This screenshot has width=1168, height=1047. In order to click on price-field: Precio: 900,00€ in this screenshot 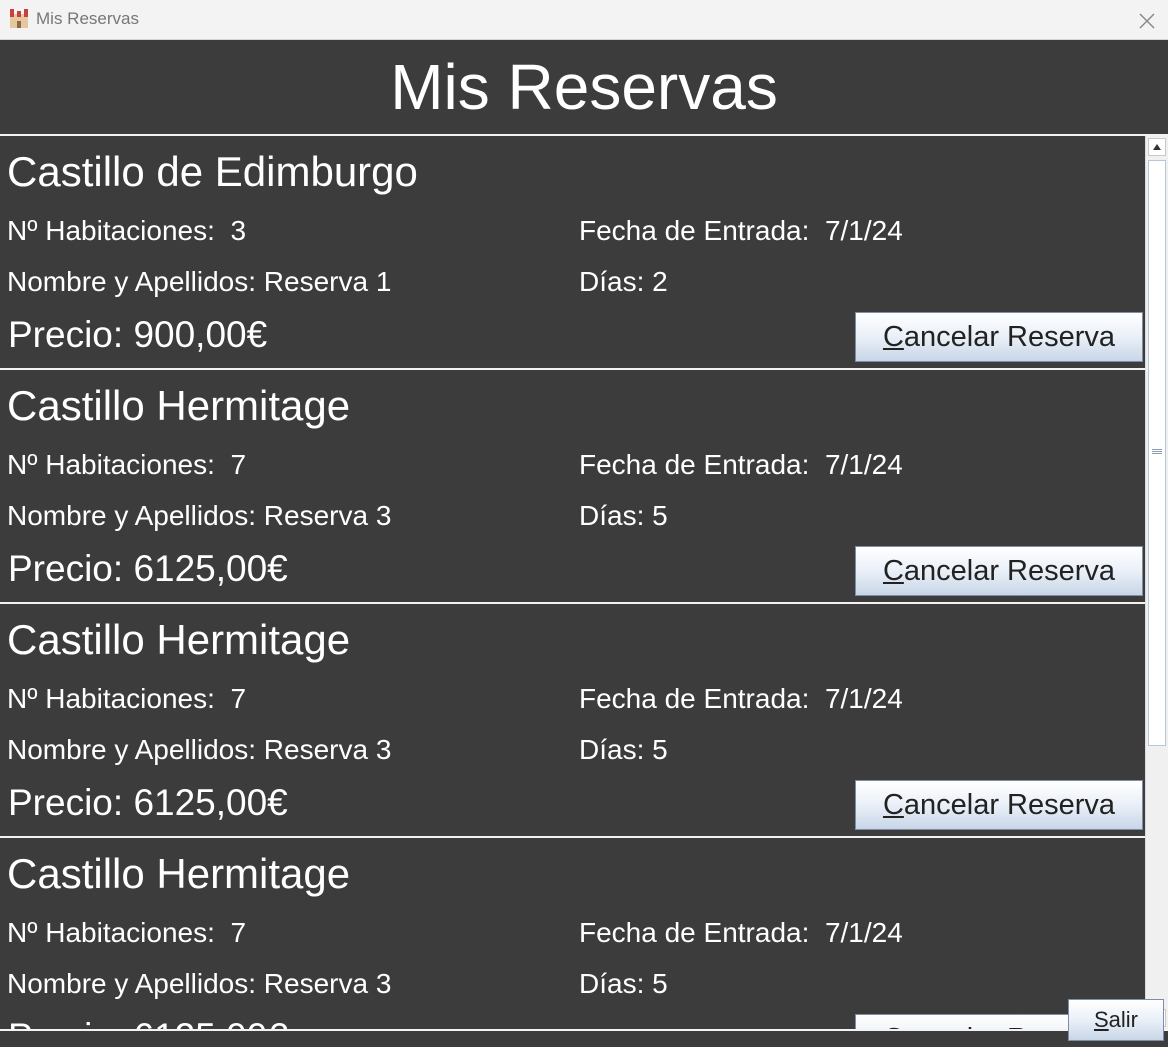, I will do `click(137, 335)`.